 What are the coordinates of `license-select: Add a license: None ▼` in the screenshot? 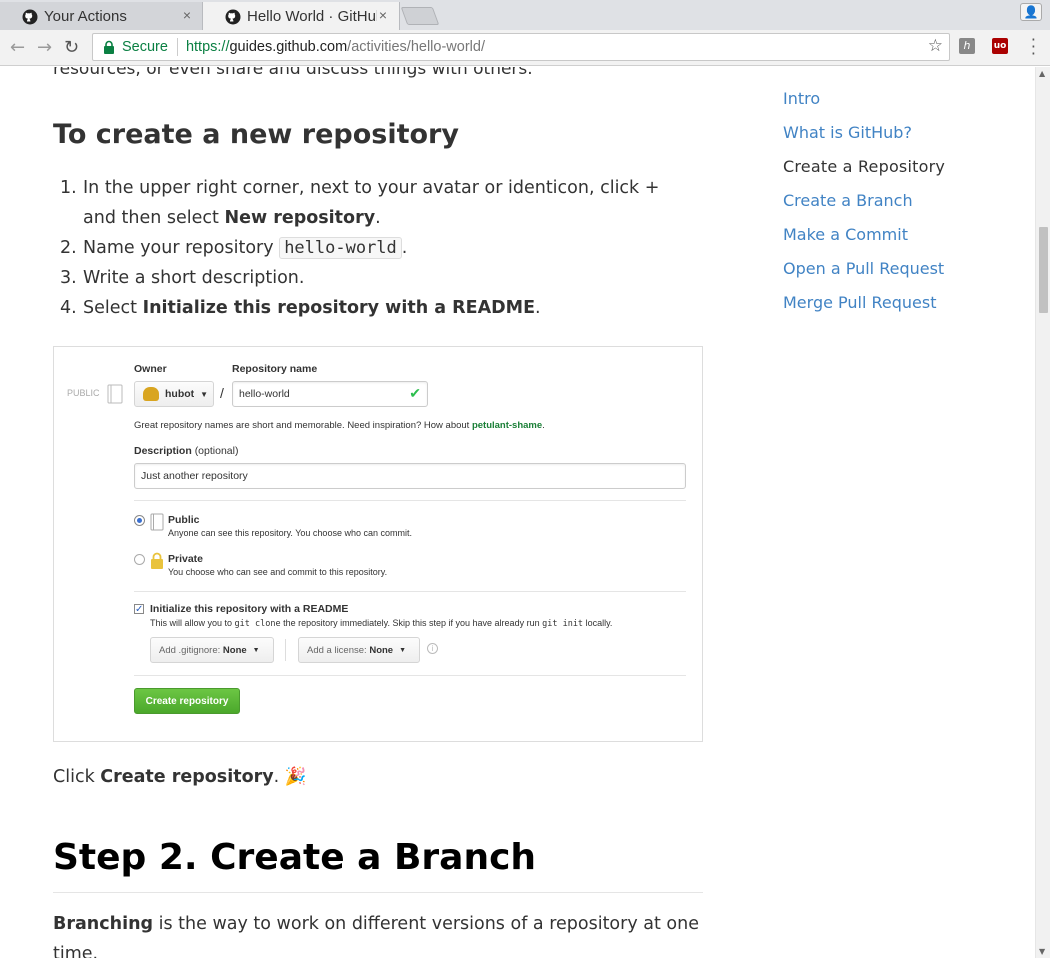 It's located at (359, 650).